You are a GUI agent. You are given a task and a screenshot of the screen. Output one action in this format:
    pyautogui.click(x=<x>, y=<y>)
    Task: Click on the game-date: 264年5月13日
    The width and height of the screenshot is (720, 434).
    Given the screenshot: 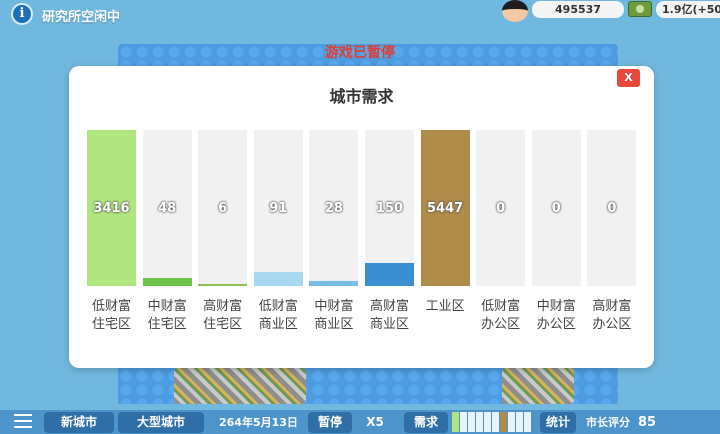 What is the action you would take?
    pyautogui.click(x=258, y=422)
    